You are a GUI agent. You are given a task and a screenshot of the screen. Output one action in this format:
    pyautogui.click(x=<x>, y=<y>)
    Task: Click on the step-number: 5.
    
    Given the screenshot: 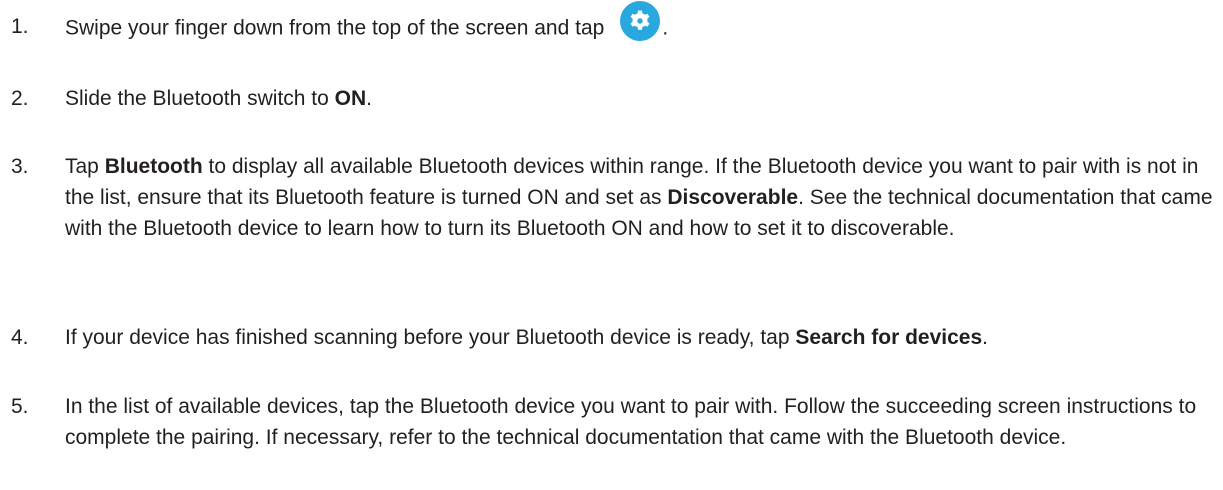 What is the action you would take?
    pyautogui.click(x=20, y=406)
    